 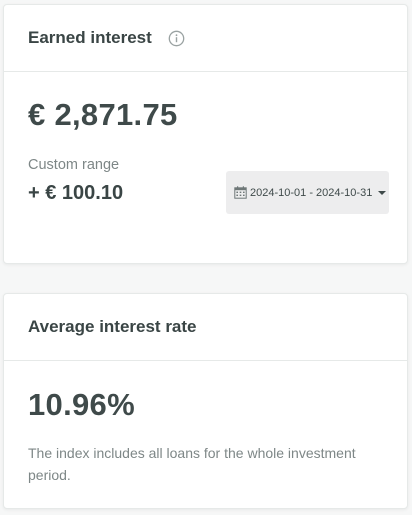 I want to click on card-title: Earned interest, so click(x=90, y=37).